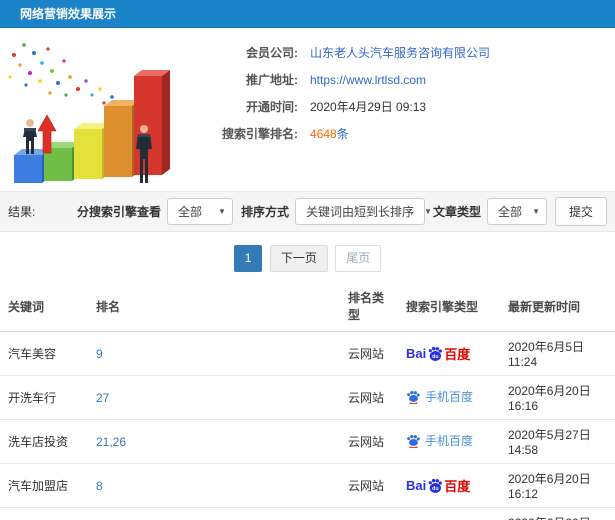 Image resolution: width=615 pixels, height=520 pixels. I want to click on engine-filter-label: 分搜索引擎查看, so click(118, 212).